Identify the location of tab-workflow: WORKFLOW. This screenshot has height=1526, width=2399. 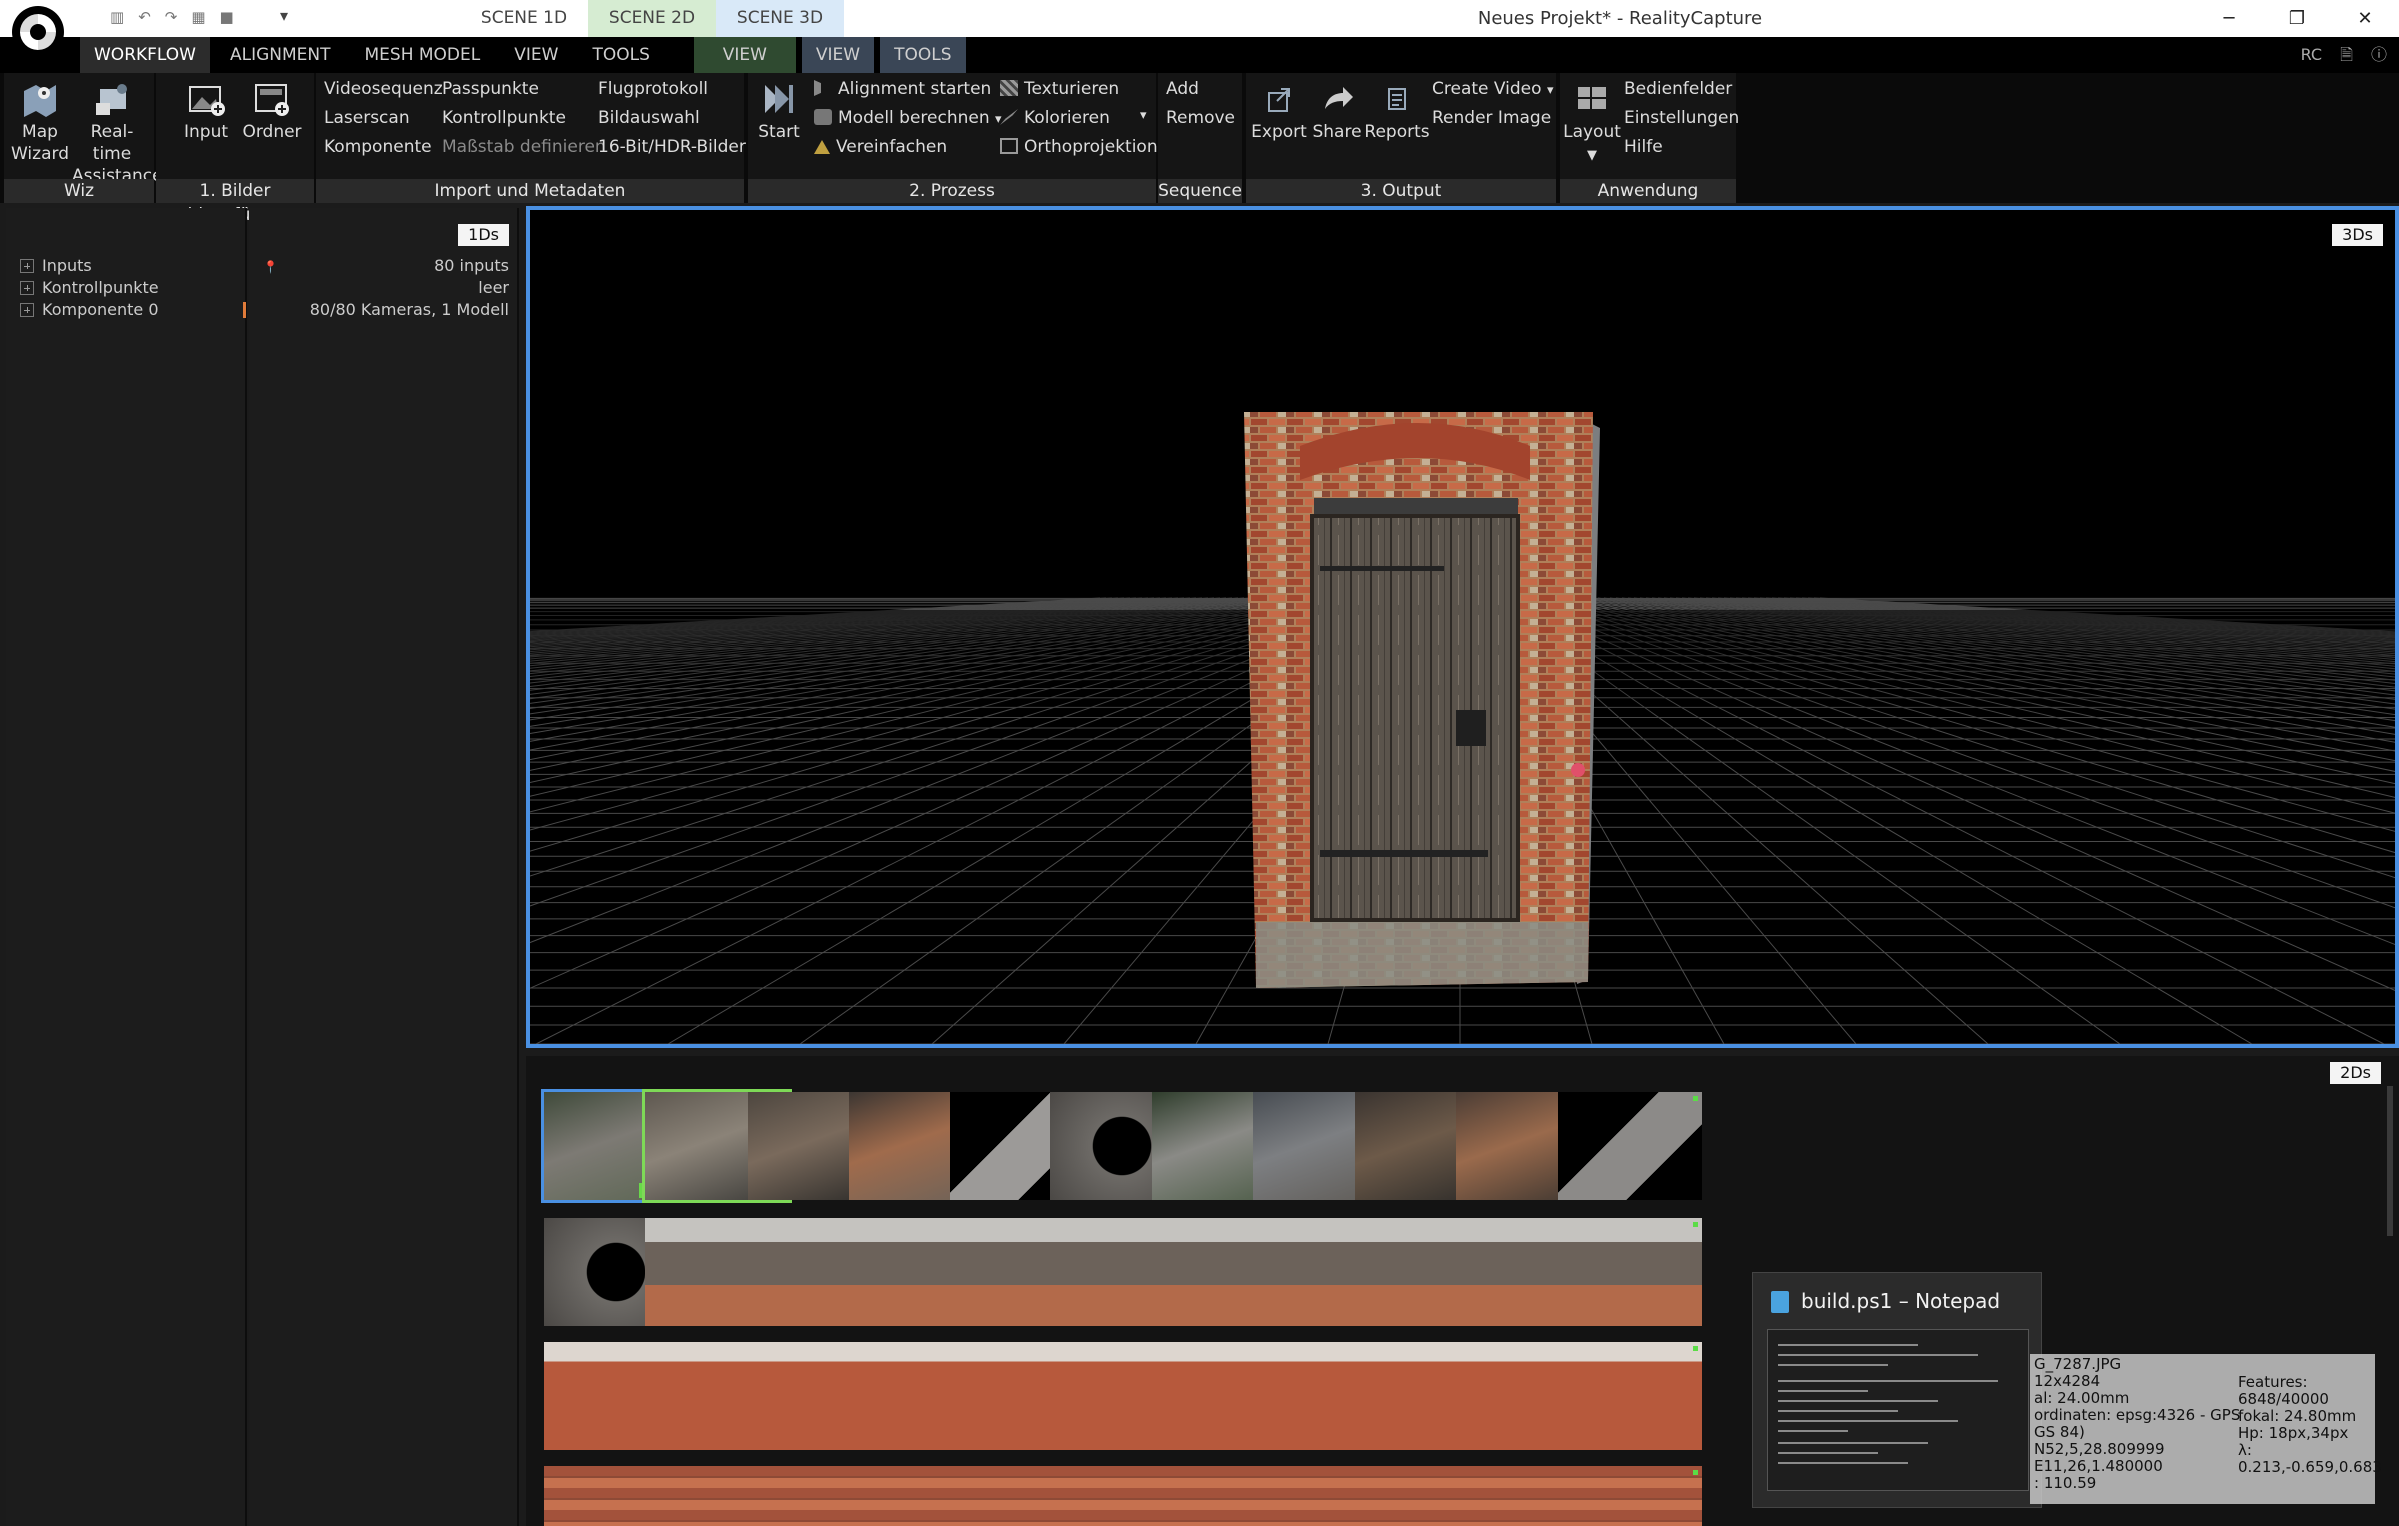
(145, 55).